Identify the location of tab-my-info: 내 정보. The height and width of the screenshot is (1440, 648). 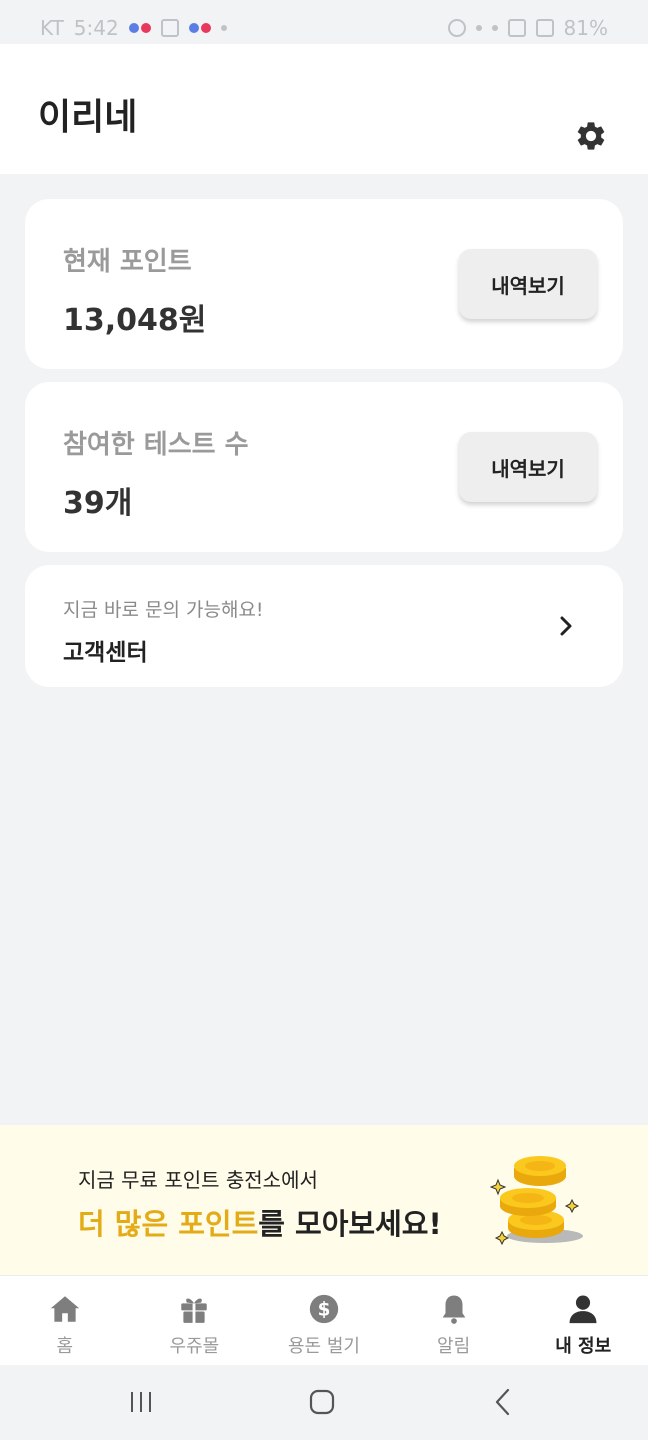
(583, 1320).